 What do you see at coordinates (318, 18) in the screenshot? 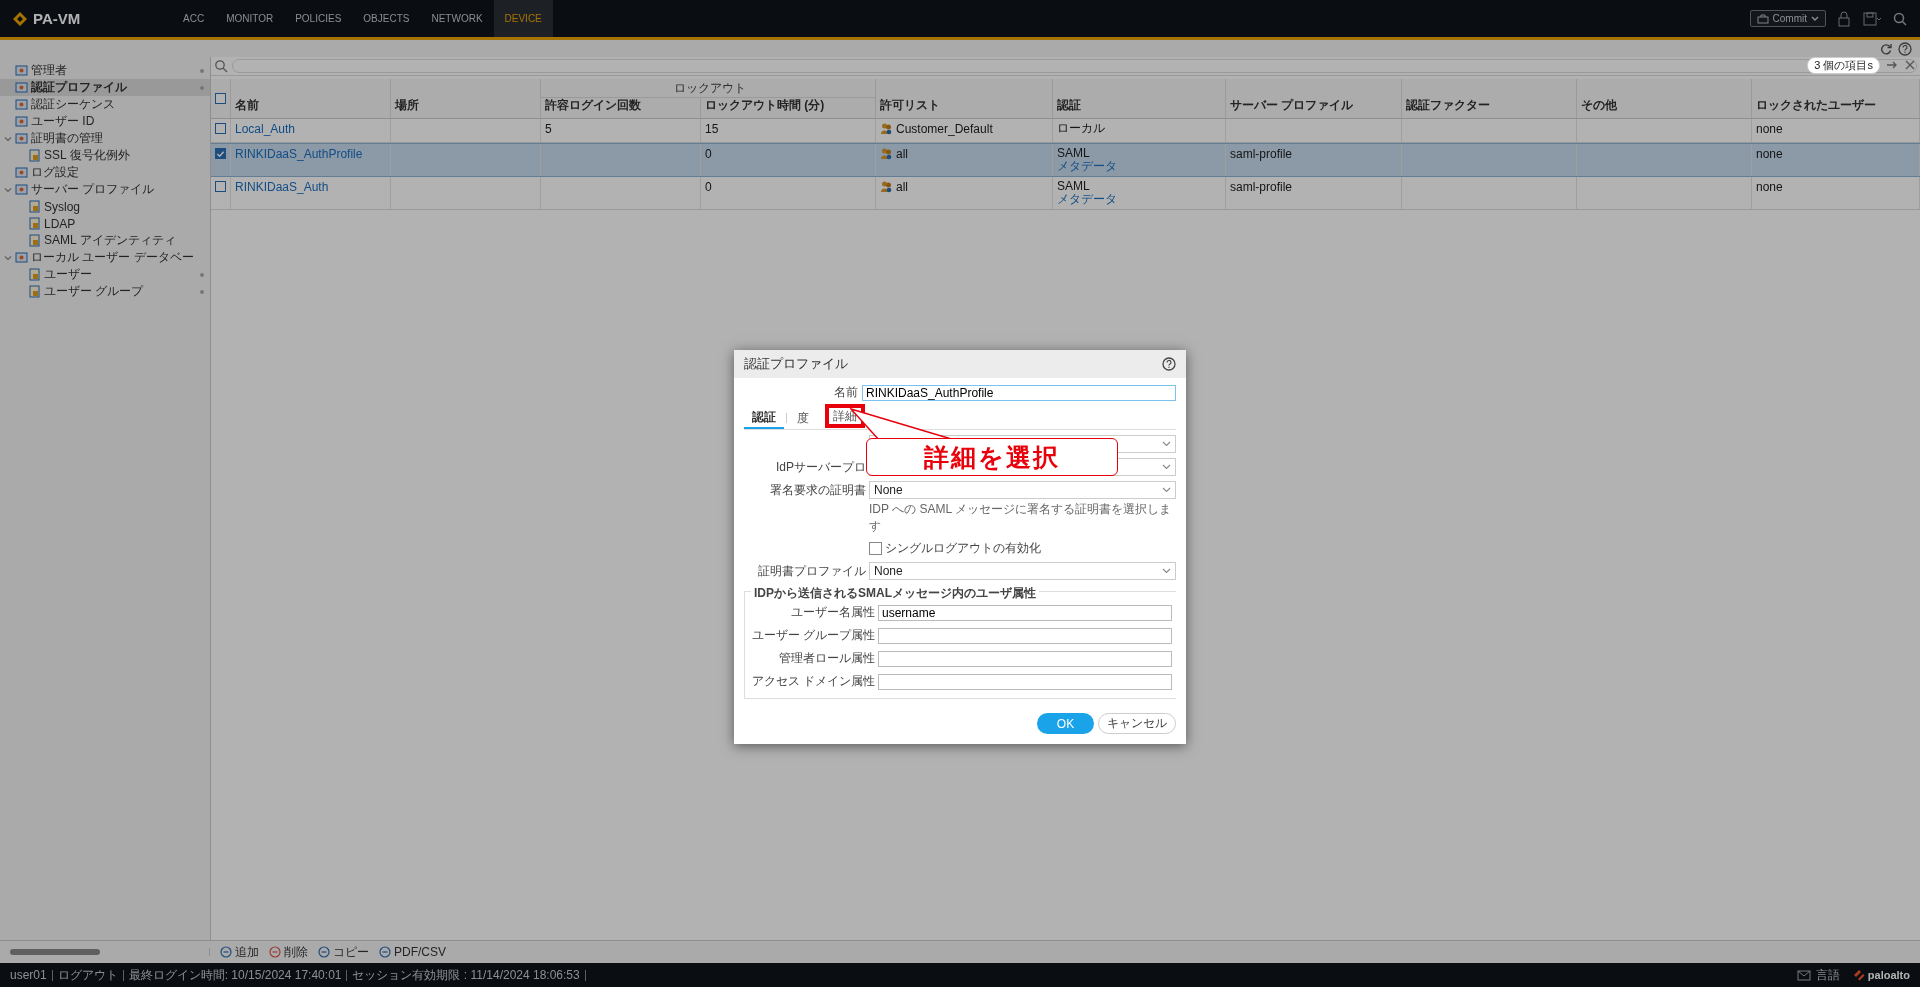
I see `nav-tab: POLICIES` at bounding box center [318, 18].